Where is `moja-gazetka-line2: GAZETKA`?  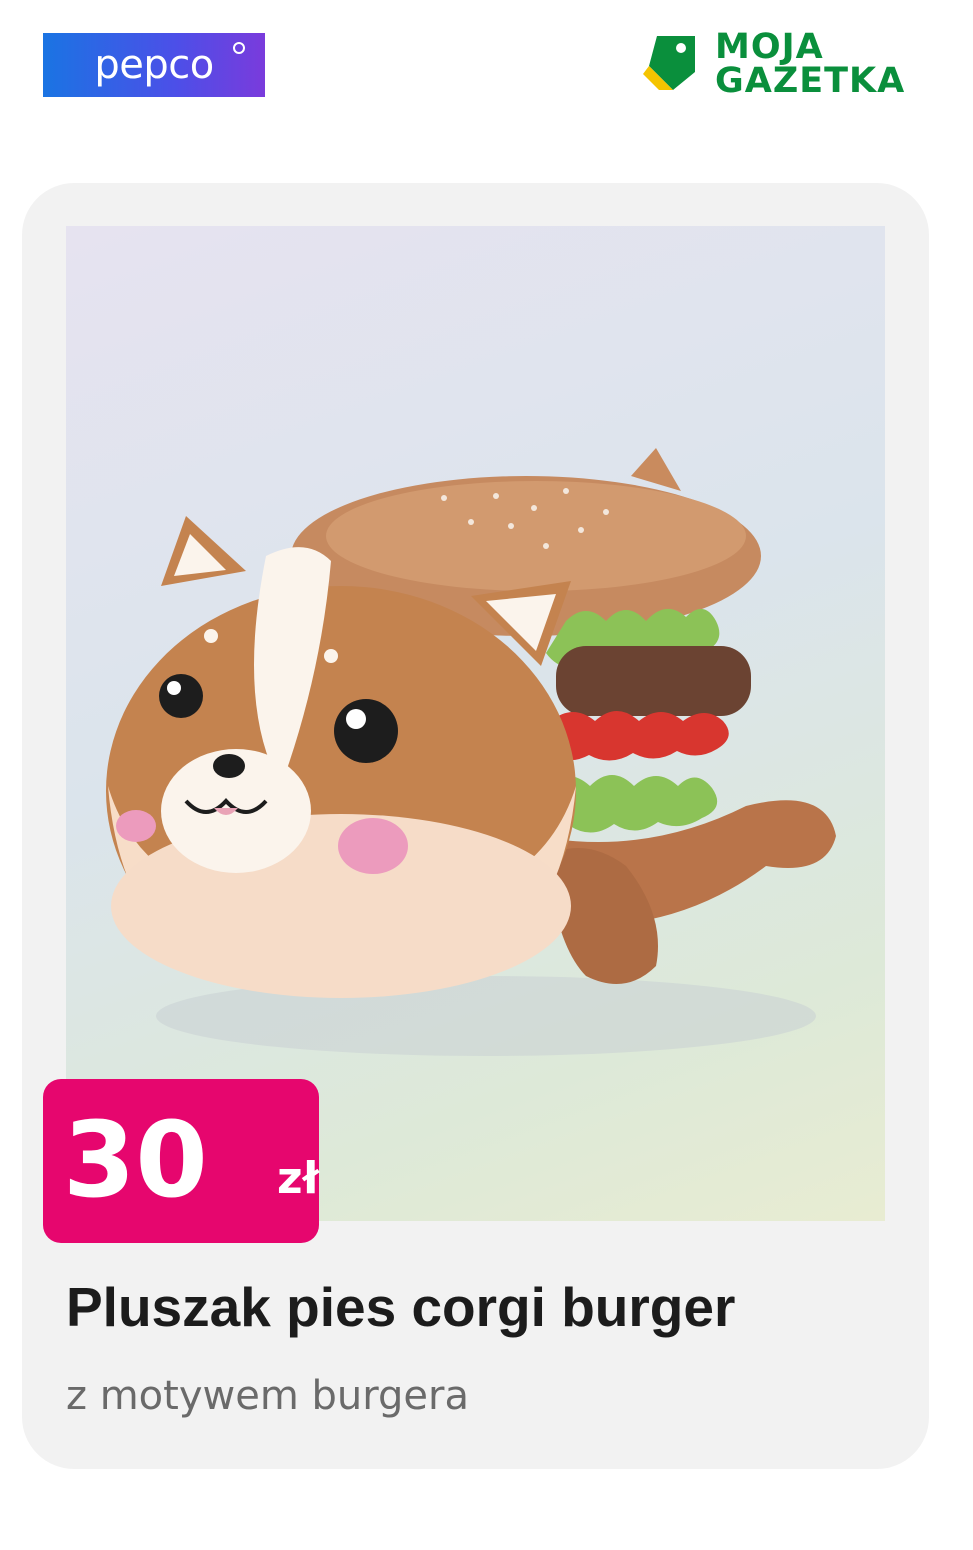 moja-gazetka-line2: GAZETKA is located at coordinates (810, 81).